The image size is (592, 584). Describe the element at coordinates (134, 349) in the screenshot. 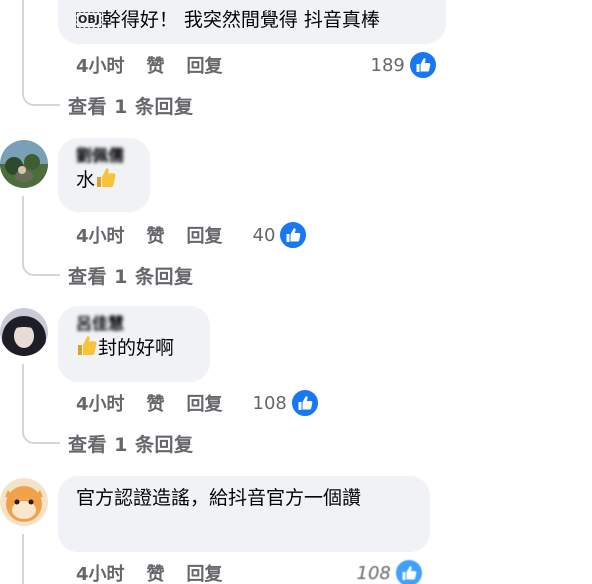

I see `comment-text: 封的好啊` at that location.